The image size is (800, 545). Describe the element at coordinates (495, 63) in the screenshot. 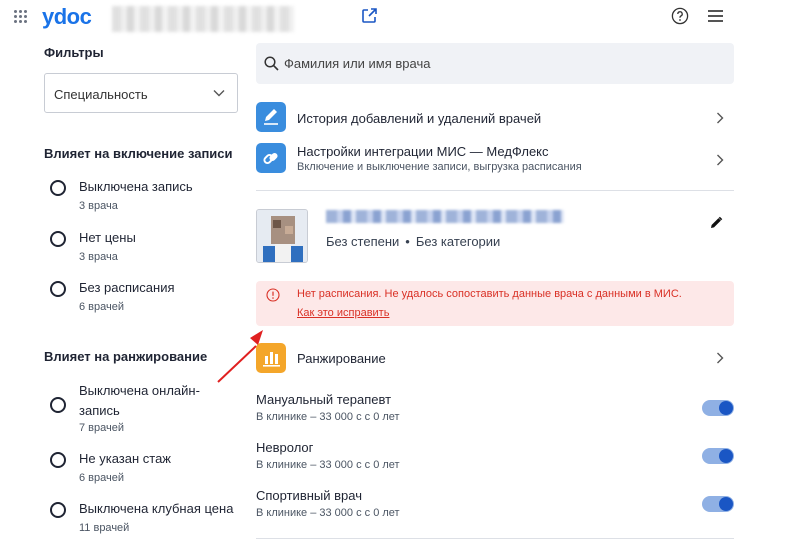

I see `doctor-search-input: Фамилия или имя врача` at that location.